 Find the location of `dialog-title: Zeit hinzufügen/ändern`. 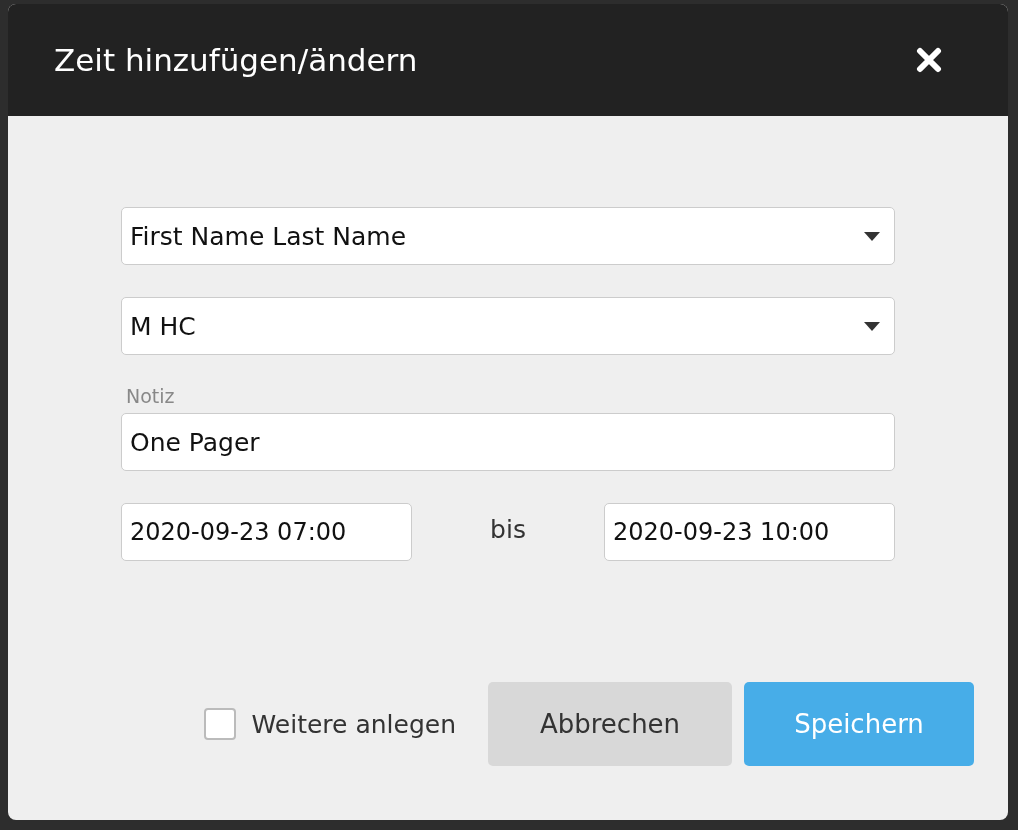

dialog-title: Zeit hinzufügen/ändern is located at coordinates (236, 60).